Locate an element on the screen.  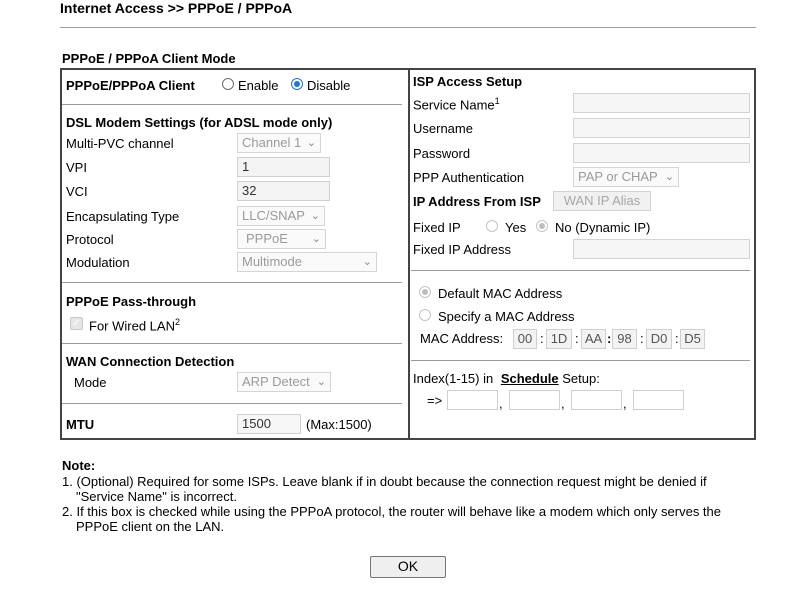
note-1-cont: "Service Name" is incorrect. is located at coordinates (156, 496).